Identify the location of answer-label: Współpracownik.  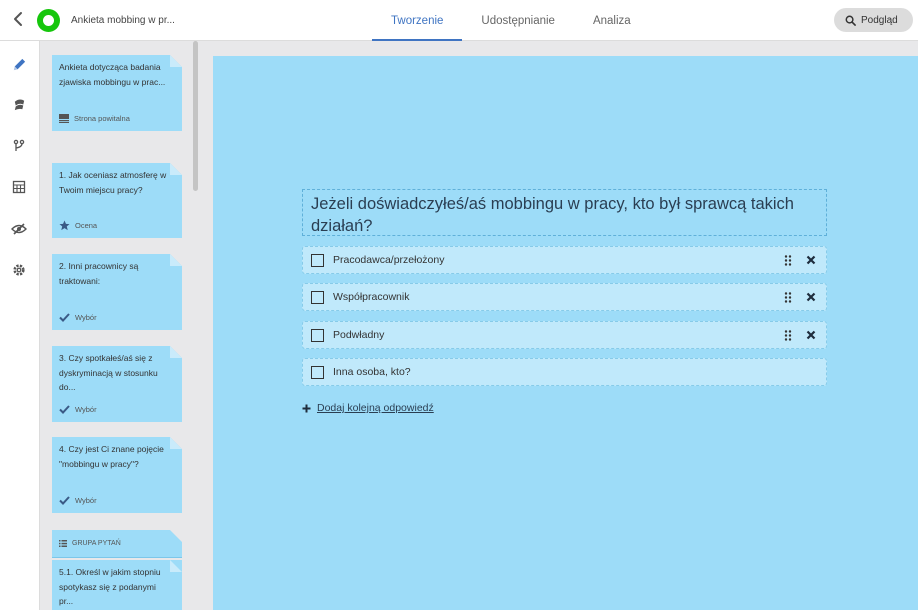
(371, 297).